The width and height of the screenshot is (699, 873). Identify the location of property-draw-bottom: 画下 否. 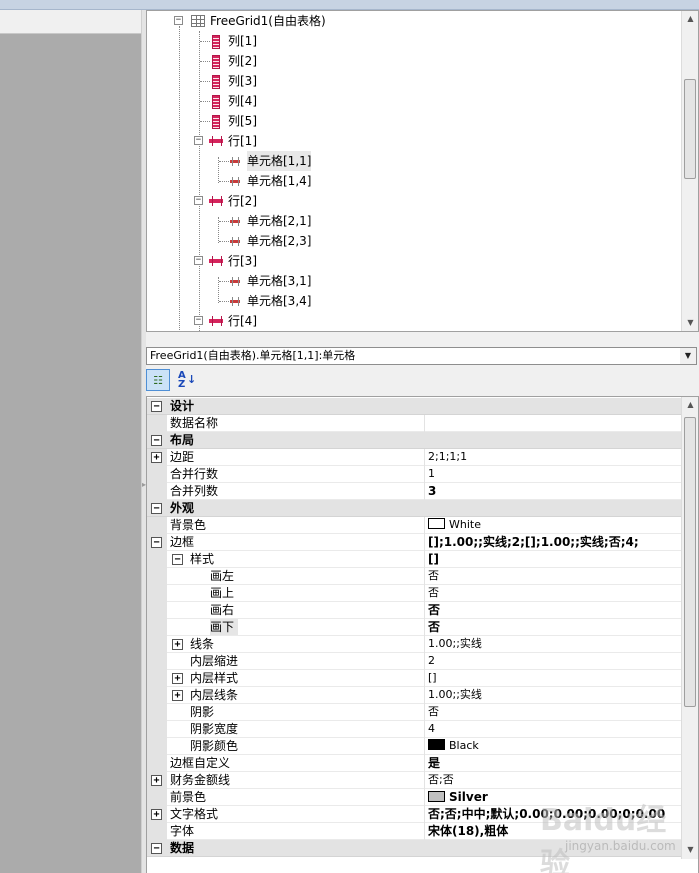
(414, 627).